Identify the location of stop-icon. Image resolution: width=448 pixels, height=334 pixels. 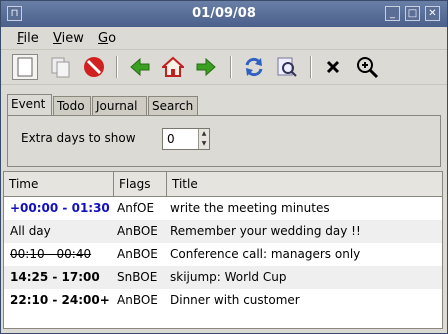
(94, 67).